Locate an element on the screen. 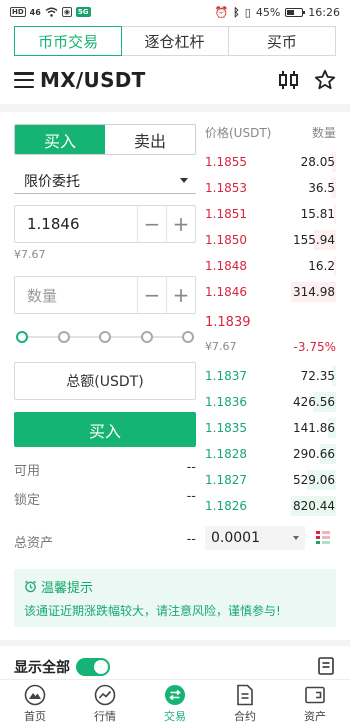 The image size is (350, 727). bid-row: 1.1836 426.56 is located at coordinates (270, 402).